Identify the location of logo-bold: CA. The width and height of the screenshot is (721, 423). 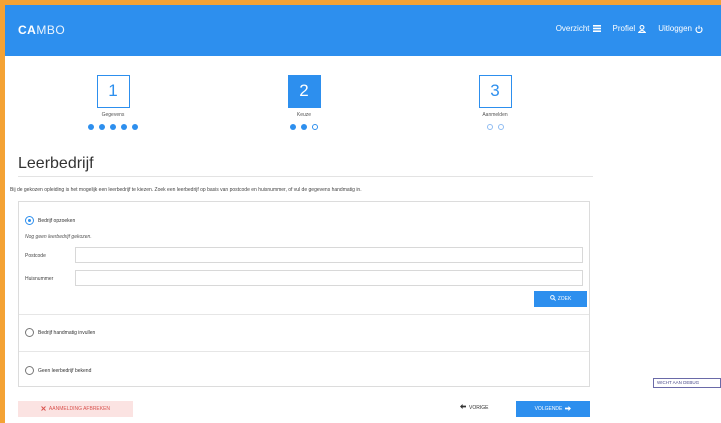
(27, 30).